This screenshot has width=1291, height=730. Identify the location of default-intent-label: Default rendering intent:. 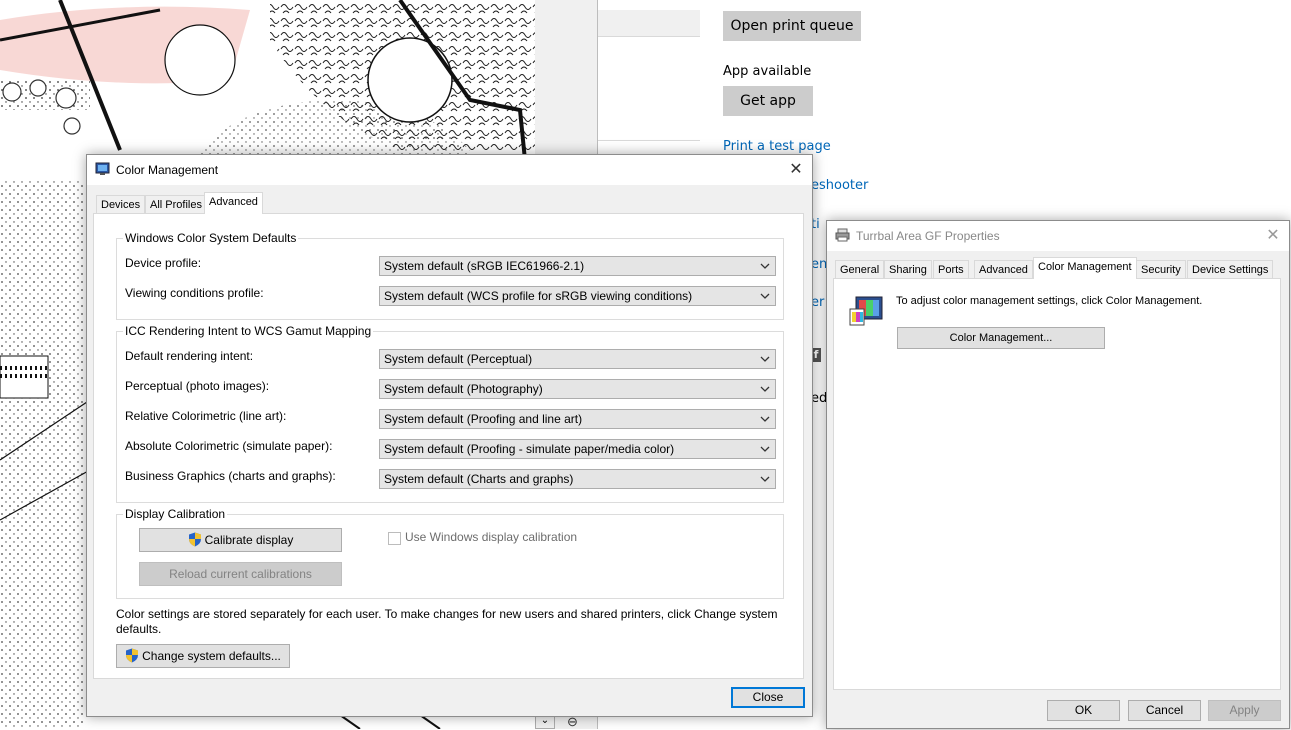
(189, 356).